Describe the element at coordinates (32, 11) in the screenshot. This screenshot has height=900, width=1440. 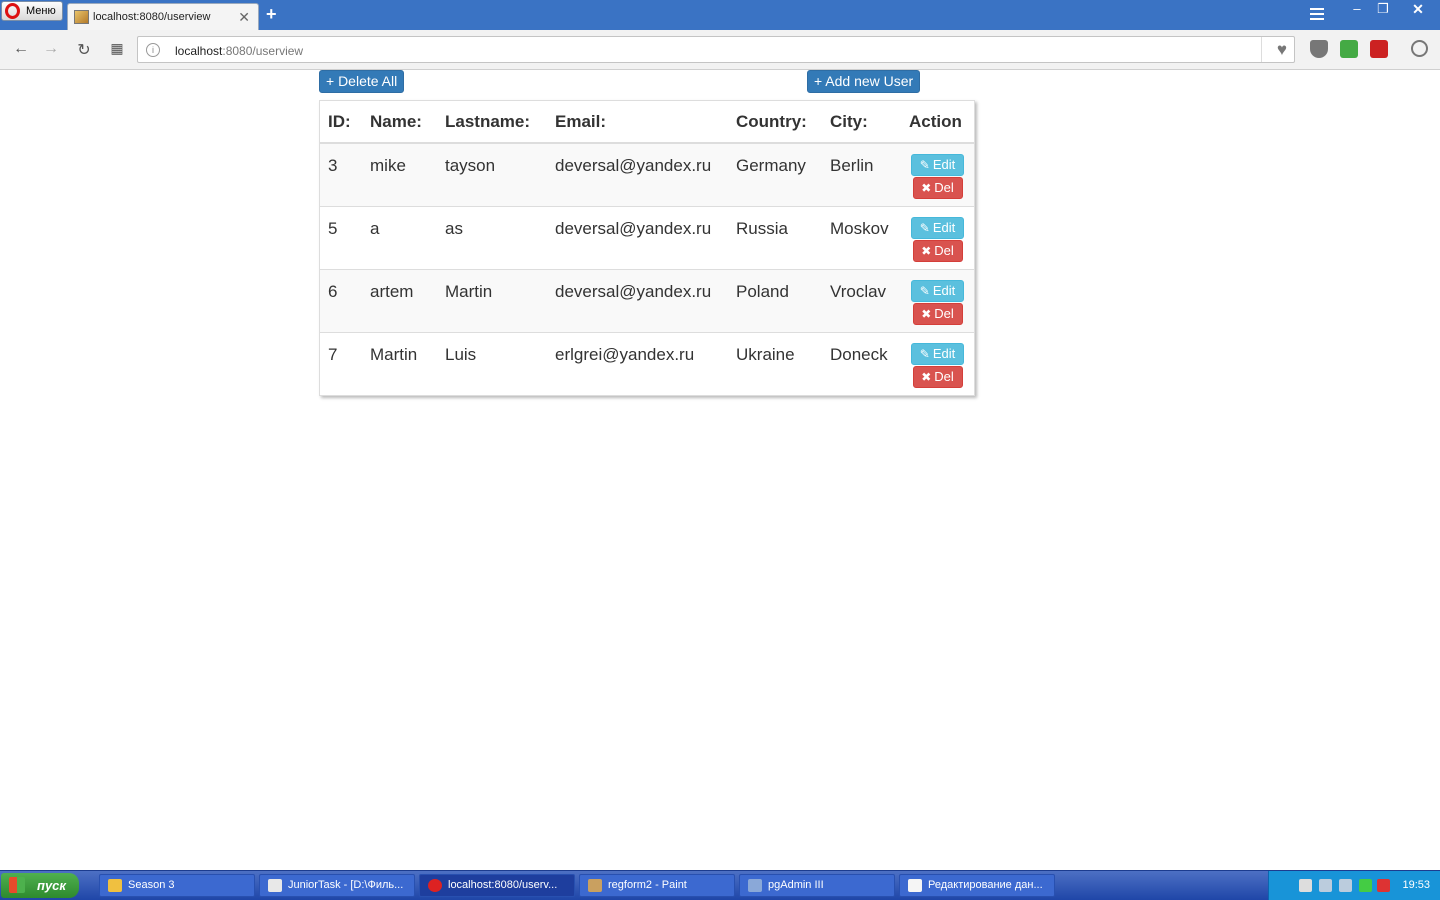
I see `browser-menu-button: Меню` at that location.